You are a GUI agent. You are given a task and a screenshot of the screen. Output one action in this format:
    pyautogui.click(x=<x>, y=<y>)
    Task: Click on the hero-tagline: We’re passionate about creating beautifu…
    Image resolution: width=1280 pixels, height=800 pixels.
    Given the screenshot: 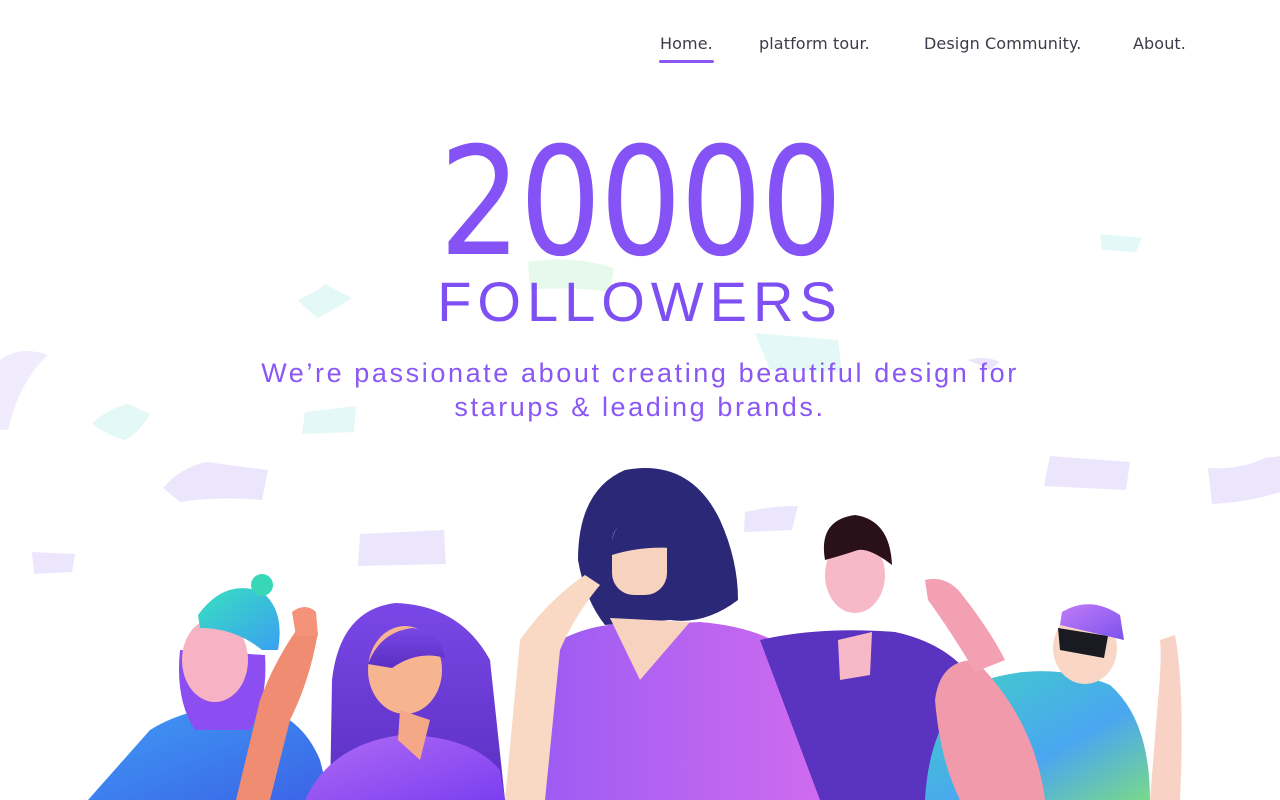 What is the action you would take?
    pyautogui.click(x=640, y=390)
    